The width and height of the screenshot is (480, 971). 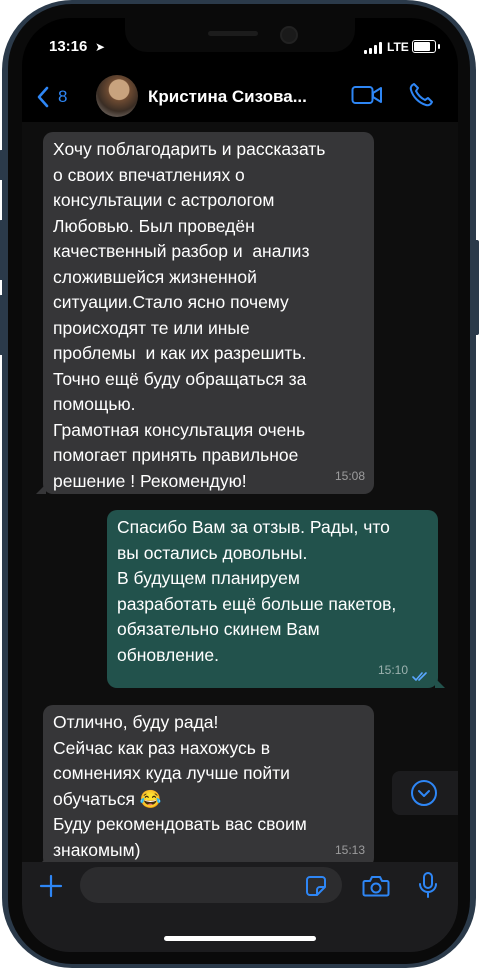 What do you see at coordinates (233, 33) in the screenshot?
I see `speaker-grille` at bounding box center [233, 33].